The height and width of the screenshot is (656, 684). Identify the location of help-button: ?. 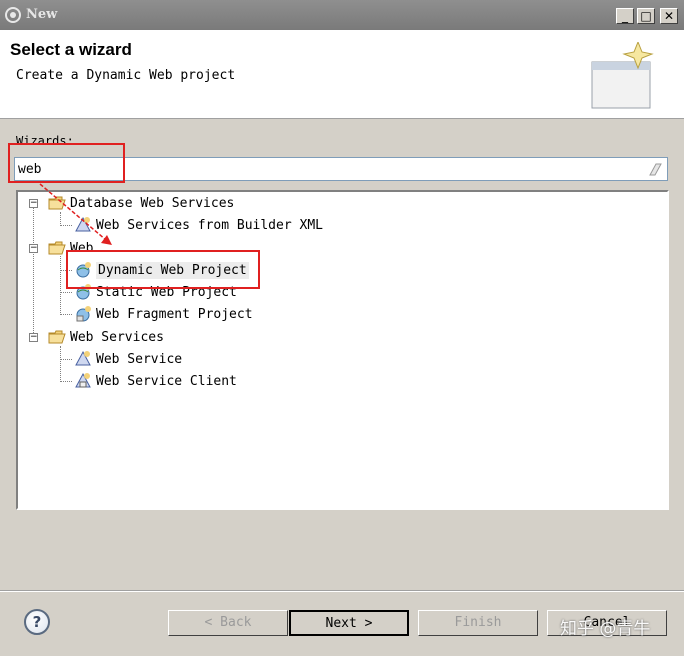
(37, 622).